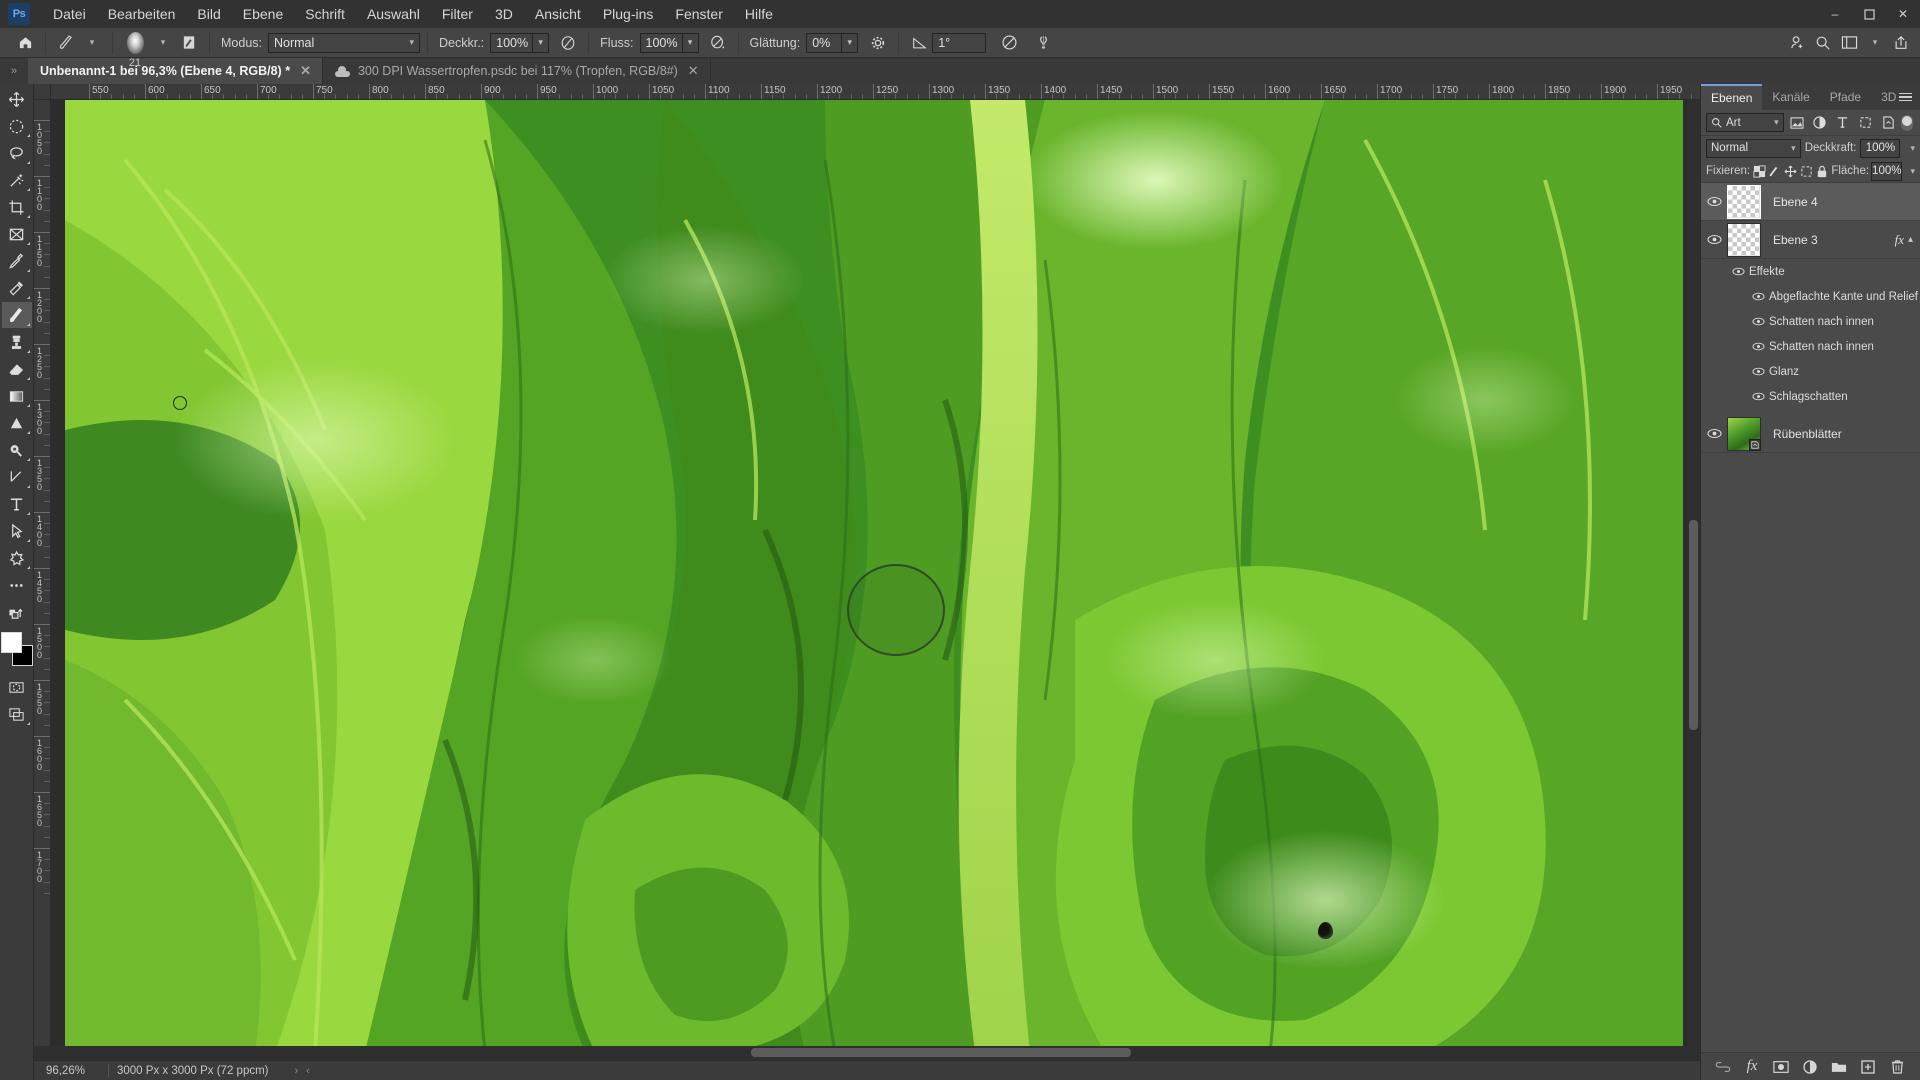 The height and width of the screenshot is (1080, 1920). Describe the element at coordinates (919, 43) in the screenshot. I see `angle-icon` at that location.